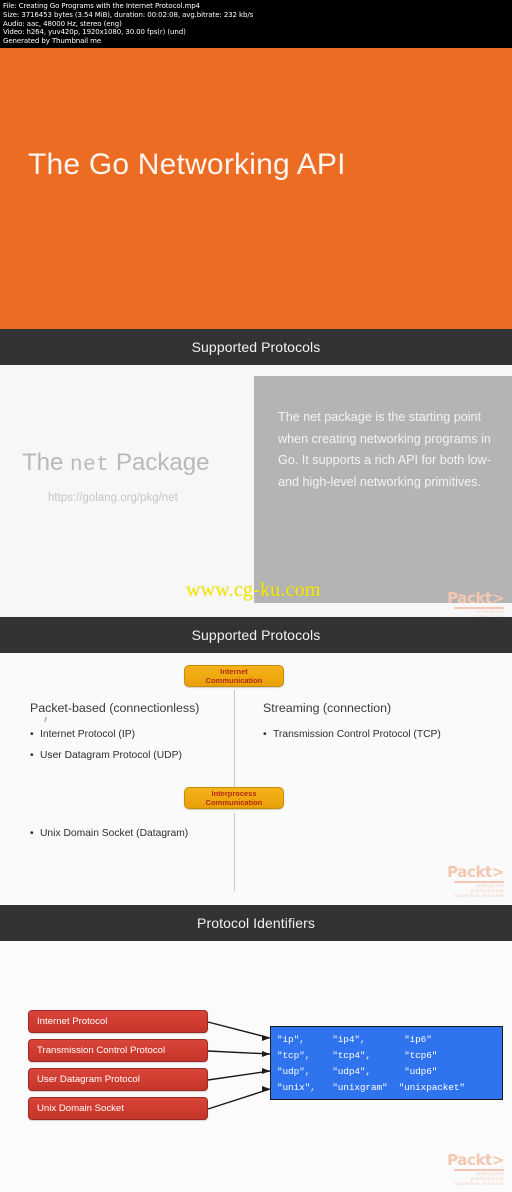  What do you see at coordinates (234, 852) in the screenshot?
I see `column-divider-bottom` at bounding box center [234, 852].